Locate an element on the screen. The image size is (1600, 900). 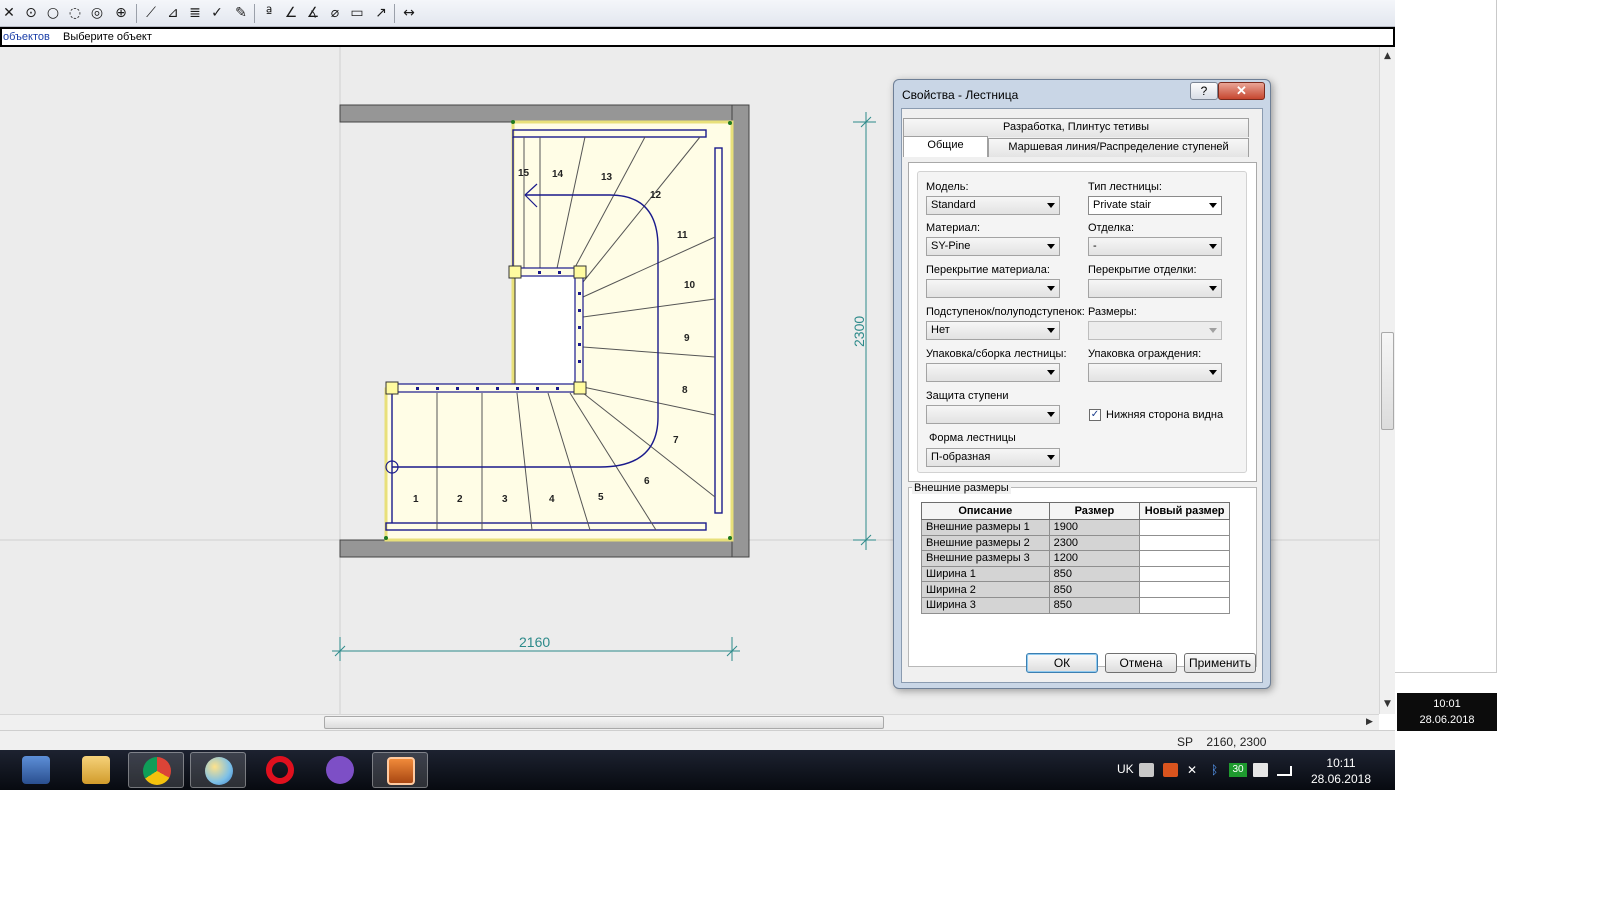
app-tray-icon is located at coordinates (1170, 770).